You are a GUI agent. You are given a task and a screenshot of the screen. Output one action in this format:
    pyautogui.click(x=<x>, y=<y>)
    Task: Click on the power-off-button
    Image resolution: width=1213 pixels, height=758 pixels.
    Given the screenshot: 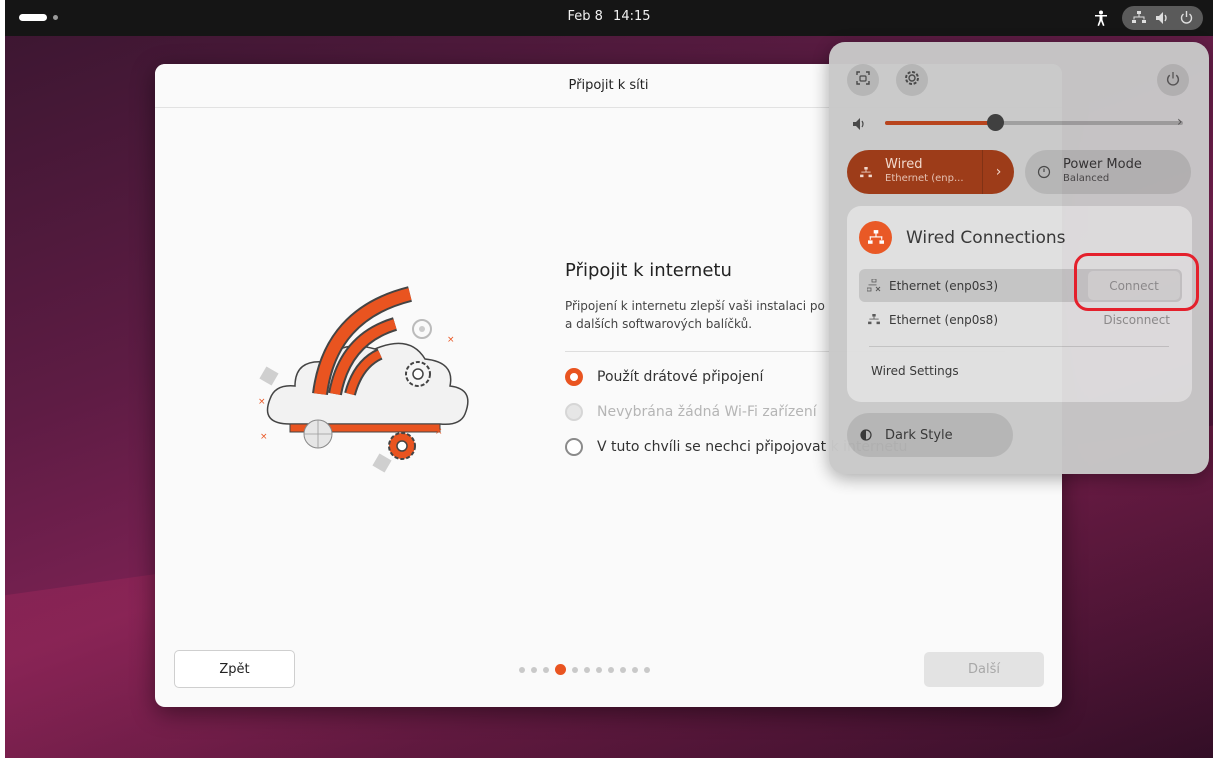 What is the action you would take?
    pyautogui.click(x=1173, y=80)
    